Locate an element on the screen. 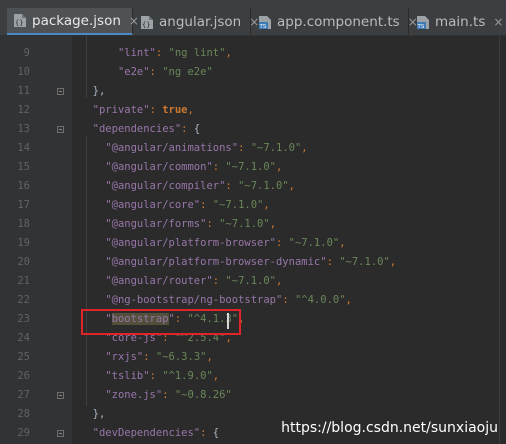 Image resolution: width=506 pixels, height=444 pixels. tab-main-ts: TS main.ts × is located at coordinates (458, 21).